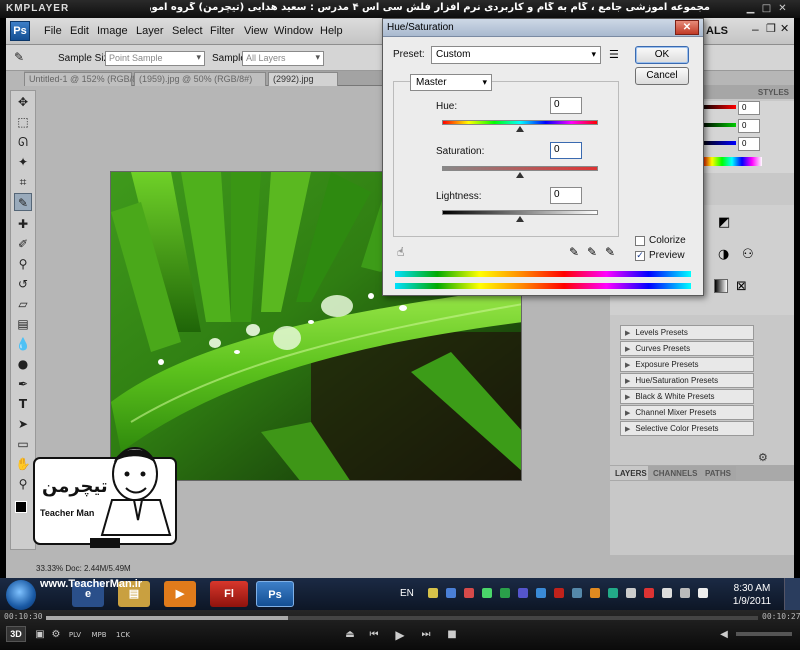  I want to click on lightness-field: 0, so click(566, 195).